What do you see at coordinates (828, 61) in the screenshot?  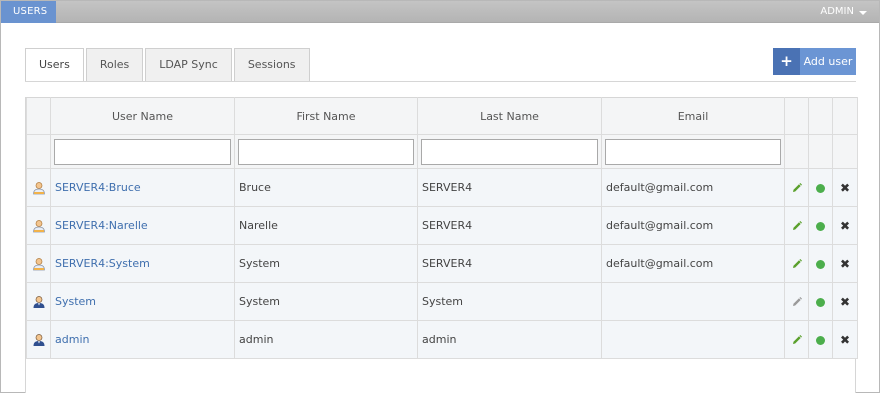 I see `add-user-label: Add user` at bounding box center [828, 61].